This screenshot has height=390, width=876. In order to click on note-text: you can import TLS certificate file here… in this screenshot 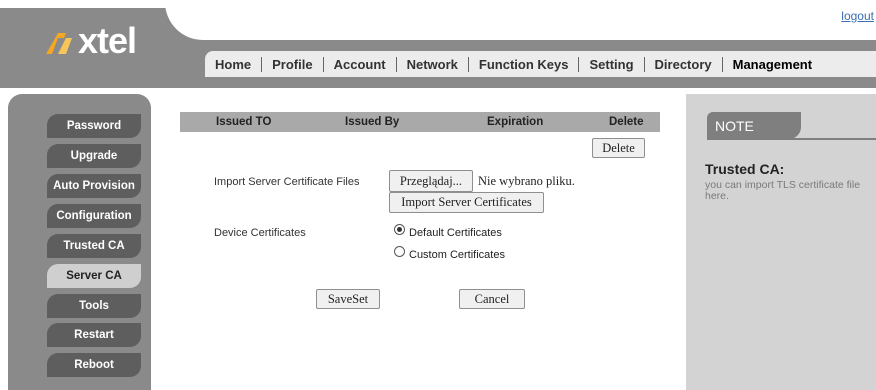, I will do `click(783, 190)`.